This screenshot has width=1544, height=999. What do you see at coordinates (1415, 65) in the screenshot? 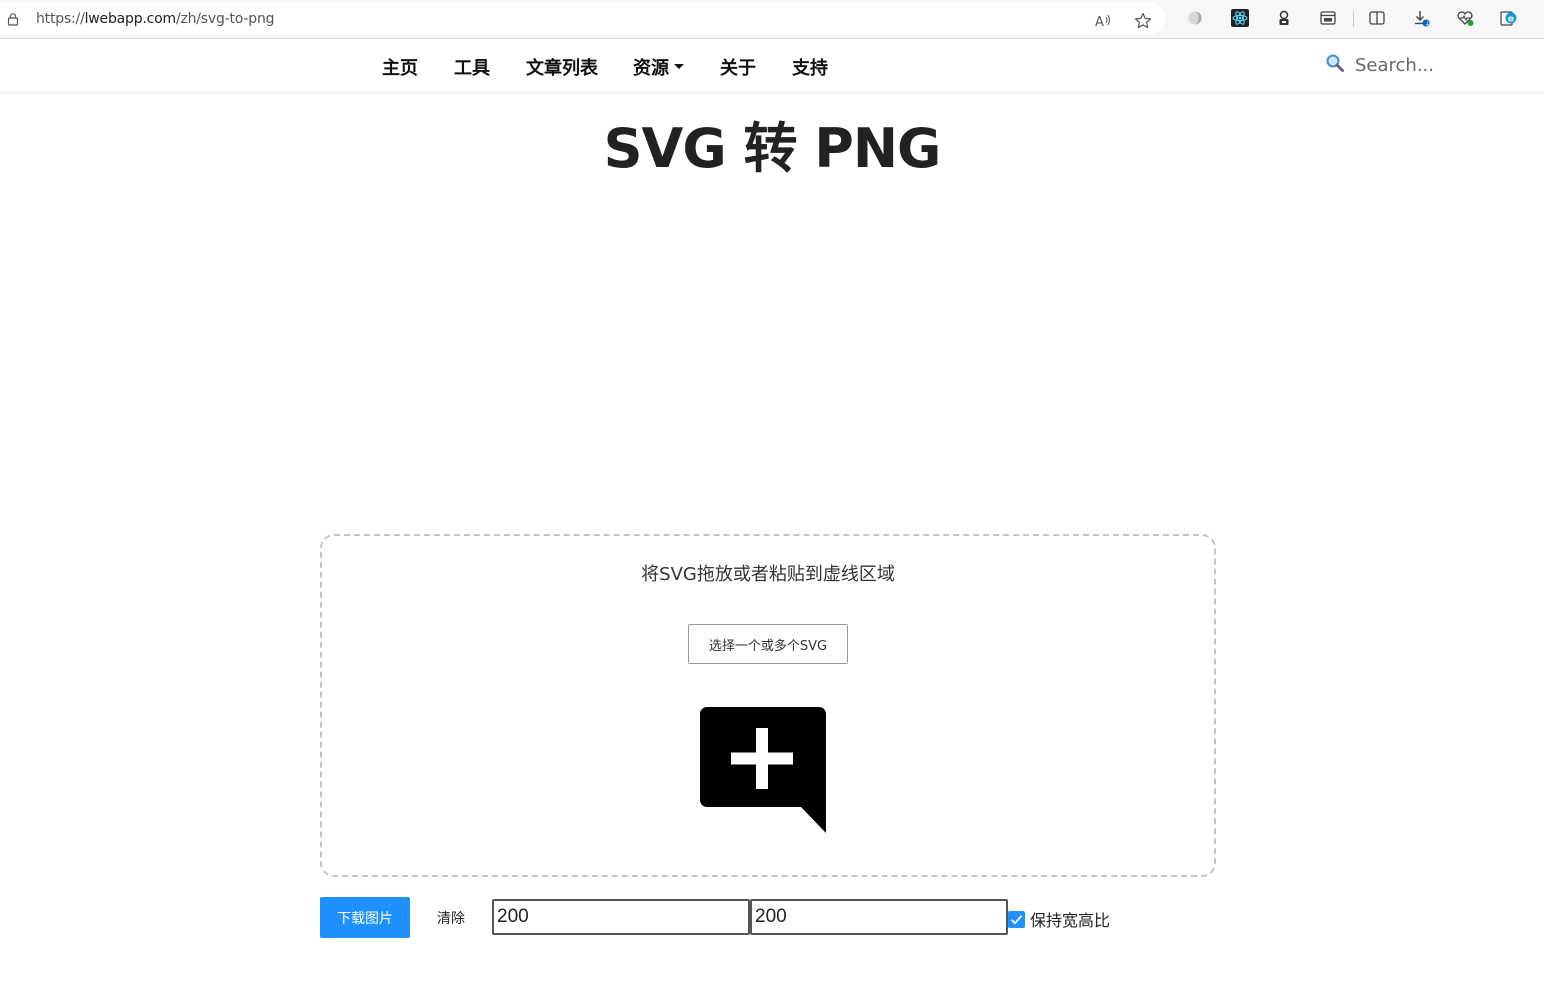
I see `search-input` at bounding box center [1415, 65].